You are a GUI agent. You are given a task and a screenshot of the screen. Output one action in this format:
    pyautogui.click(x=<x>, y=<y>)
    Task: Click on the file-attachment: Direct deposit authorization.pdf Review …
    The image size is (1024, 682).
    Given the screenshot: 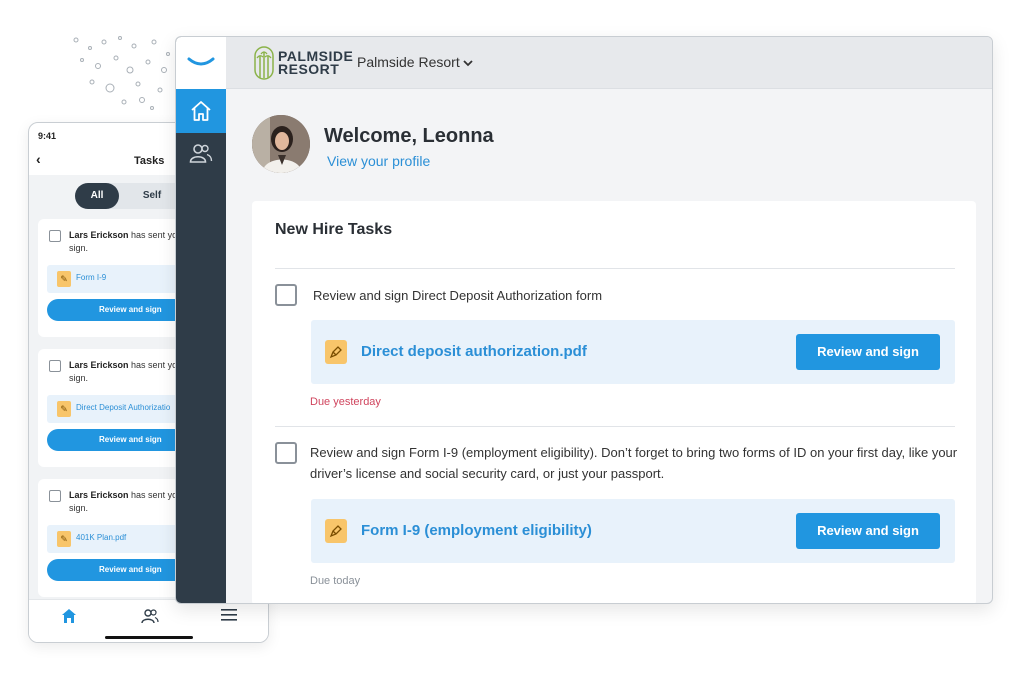 What is the action you would take?
    pyautogui.click(x=633, y=352)
    